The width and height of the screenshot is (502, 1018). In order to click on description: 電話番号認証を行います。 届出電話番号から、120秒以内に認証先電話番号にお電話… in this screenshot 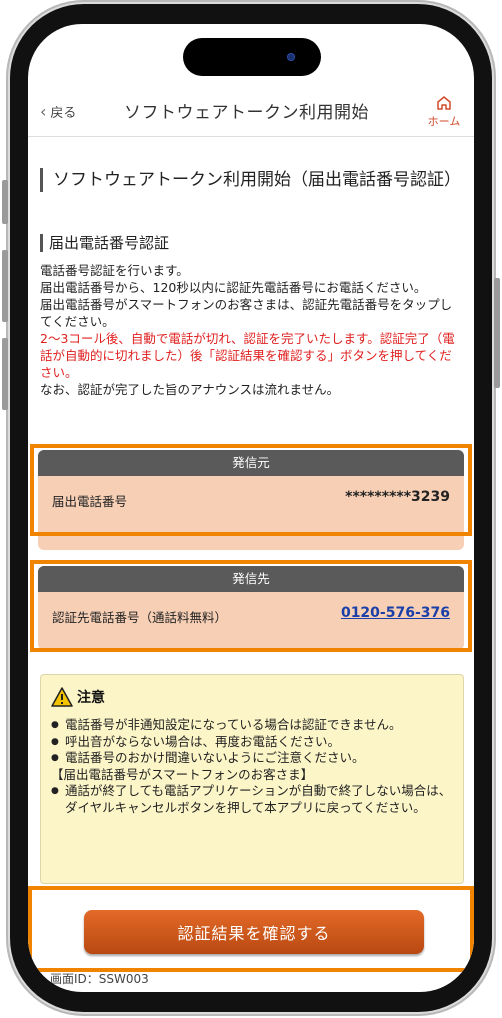, I will do `click(252, 330)`.